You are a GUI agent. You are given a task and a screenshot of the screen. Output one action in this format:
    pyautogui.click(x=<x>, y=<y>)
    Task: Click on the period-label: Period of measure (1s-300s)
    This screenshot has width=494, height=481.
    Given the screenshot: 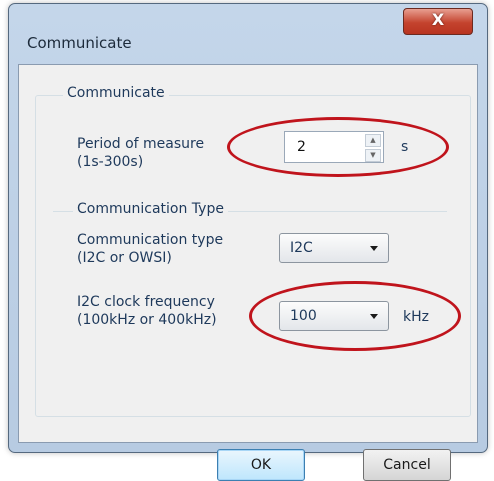 What is the action you would take?
    pyautogui.click(x=140, y=153)
    